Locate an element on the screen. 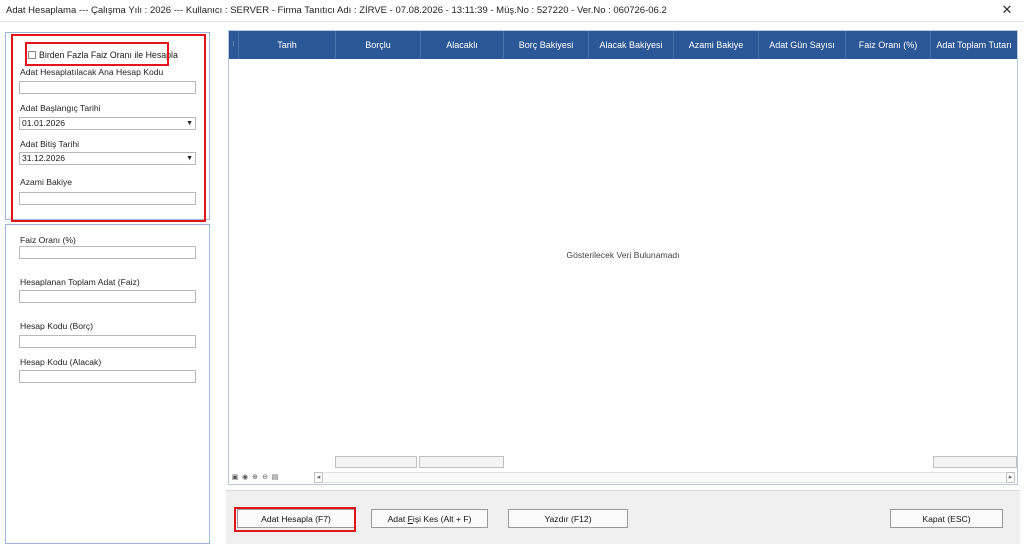 The height and width of the screenshot is (544, 1024). start-date-label: Adat Başlangıç Tarihi is located at coordinates (60, 108).